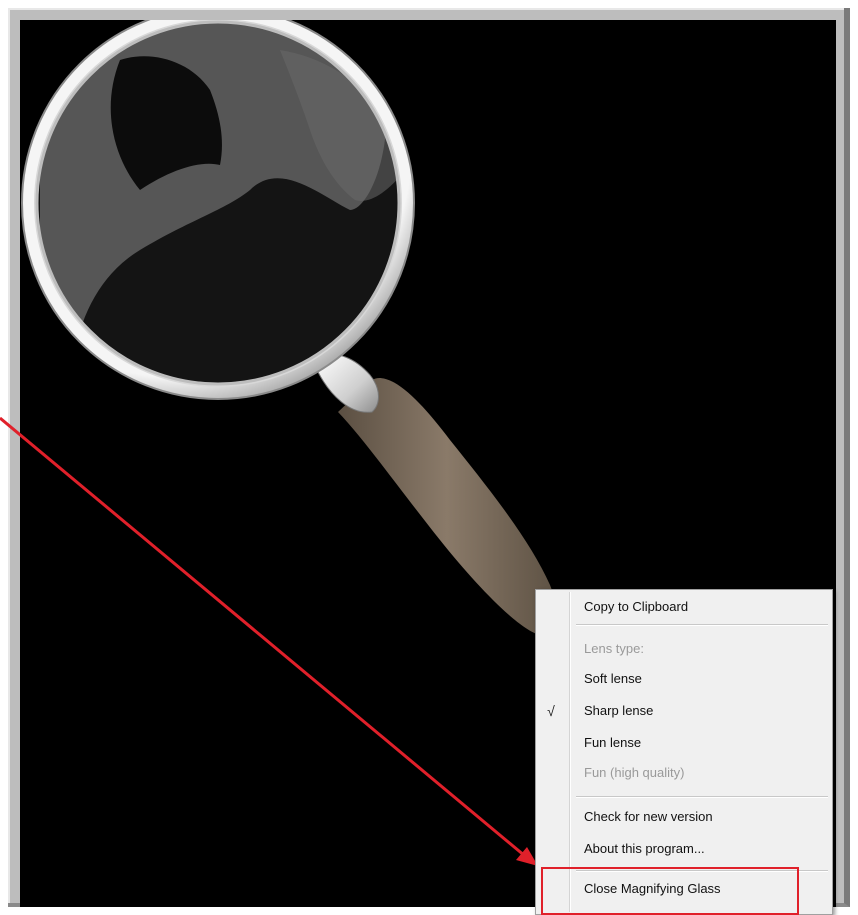 The height and width of the screenshot is (915, 858). What do you see at coordinates (614, 648) in the screenshot?
I see `menu-item-lens-type-header: Lens type:` at bounding box center [614, 648].